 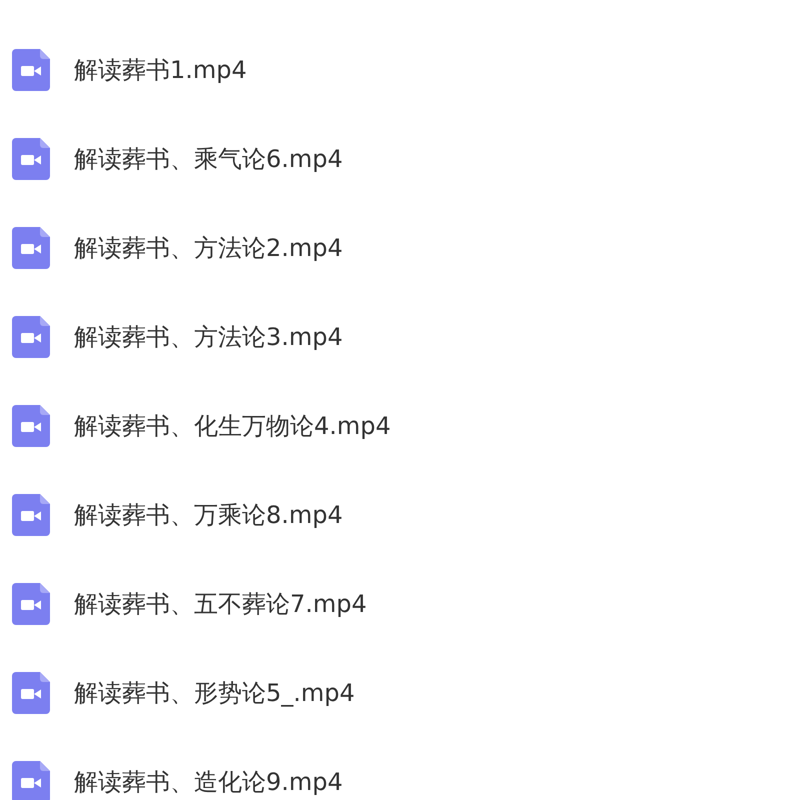 I want to click on file-name: 解读葬书1.mp4, so click(x=160, y=70).